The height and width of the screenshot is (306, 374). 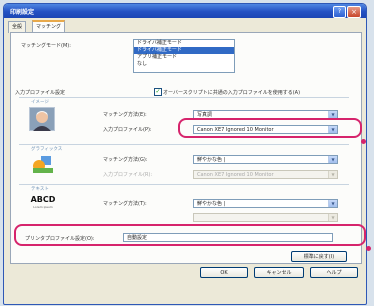 What do you see at coordinates (40, 102) in the screenshot?
I see `image-group-label: イメージ` at bounding box center [40, 102].